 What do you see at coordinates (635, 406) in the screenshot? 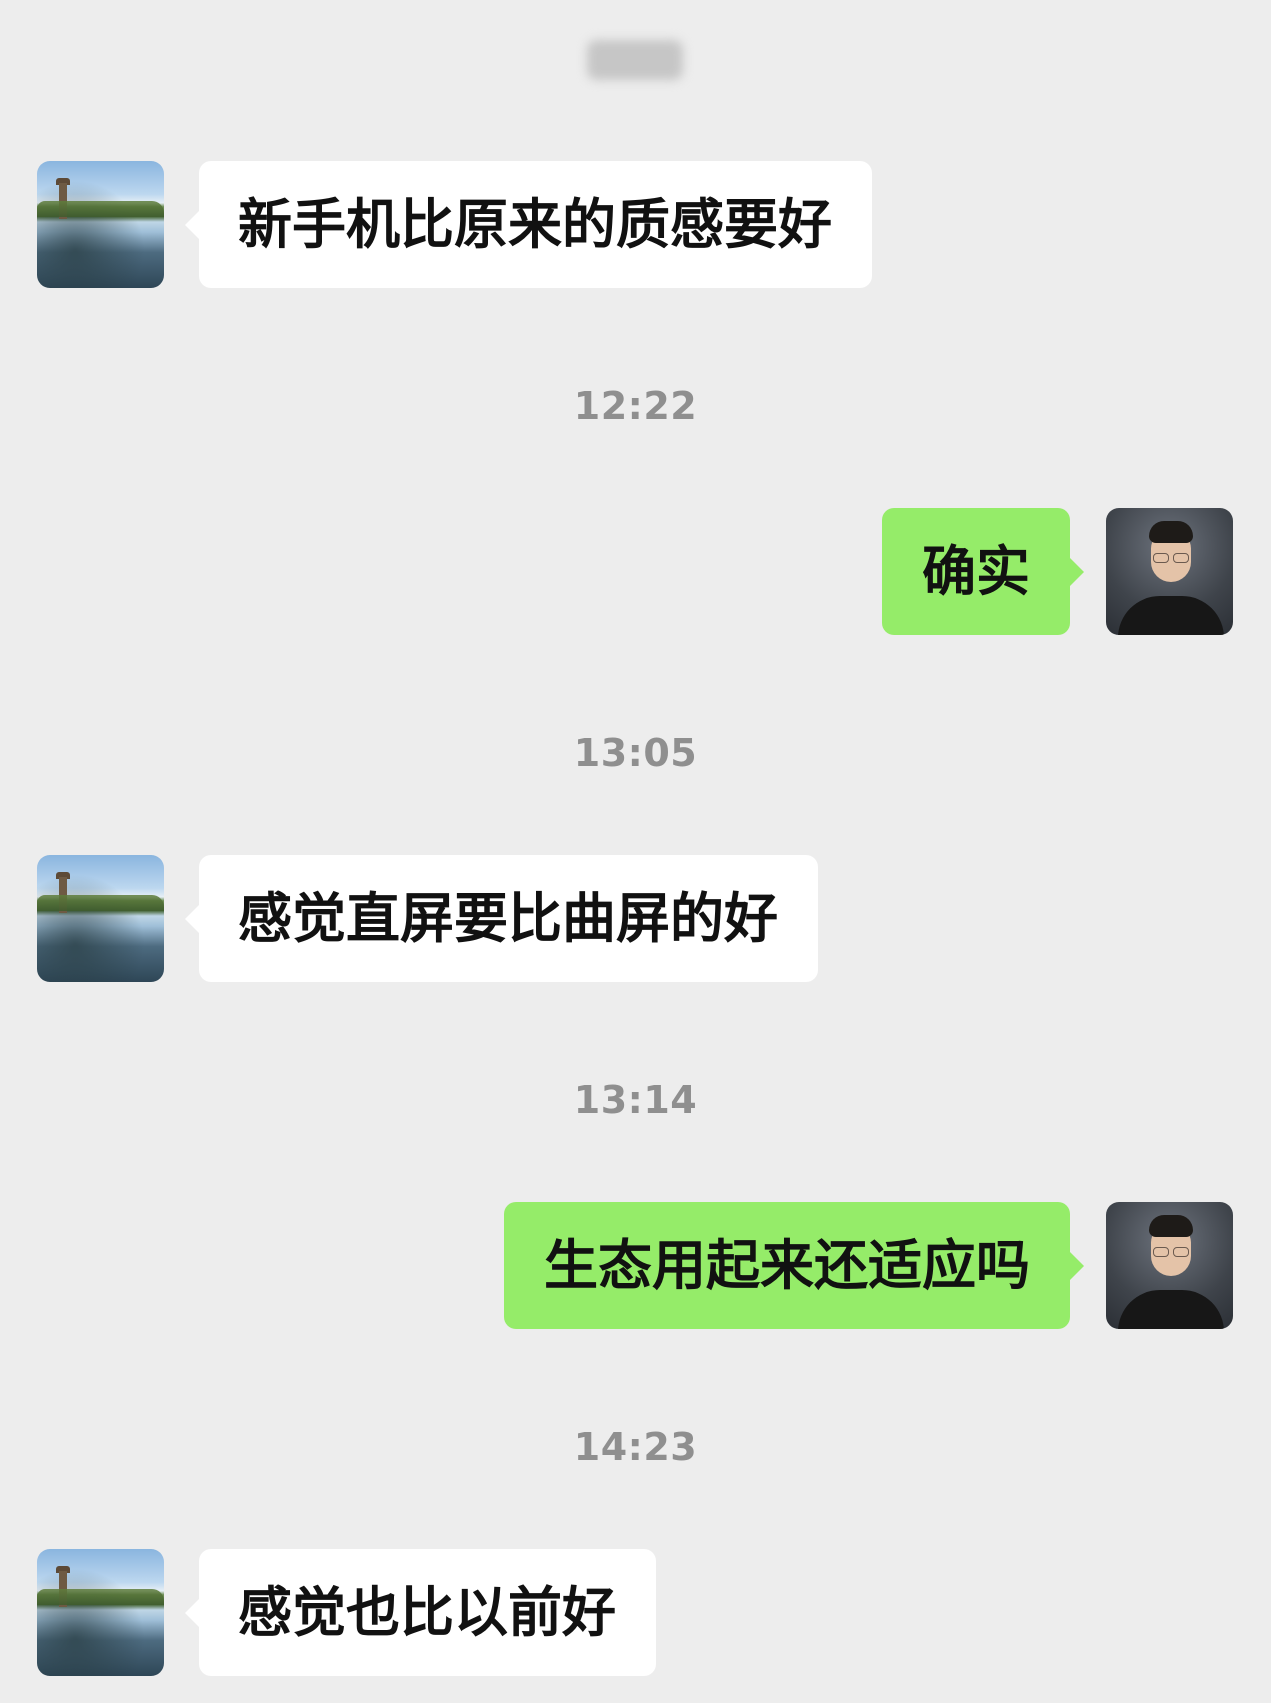
I see `timestamp: 12:22` at bounding box center [635, 406].